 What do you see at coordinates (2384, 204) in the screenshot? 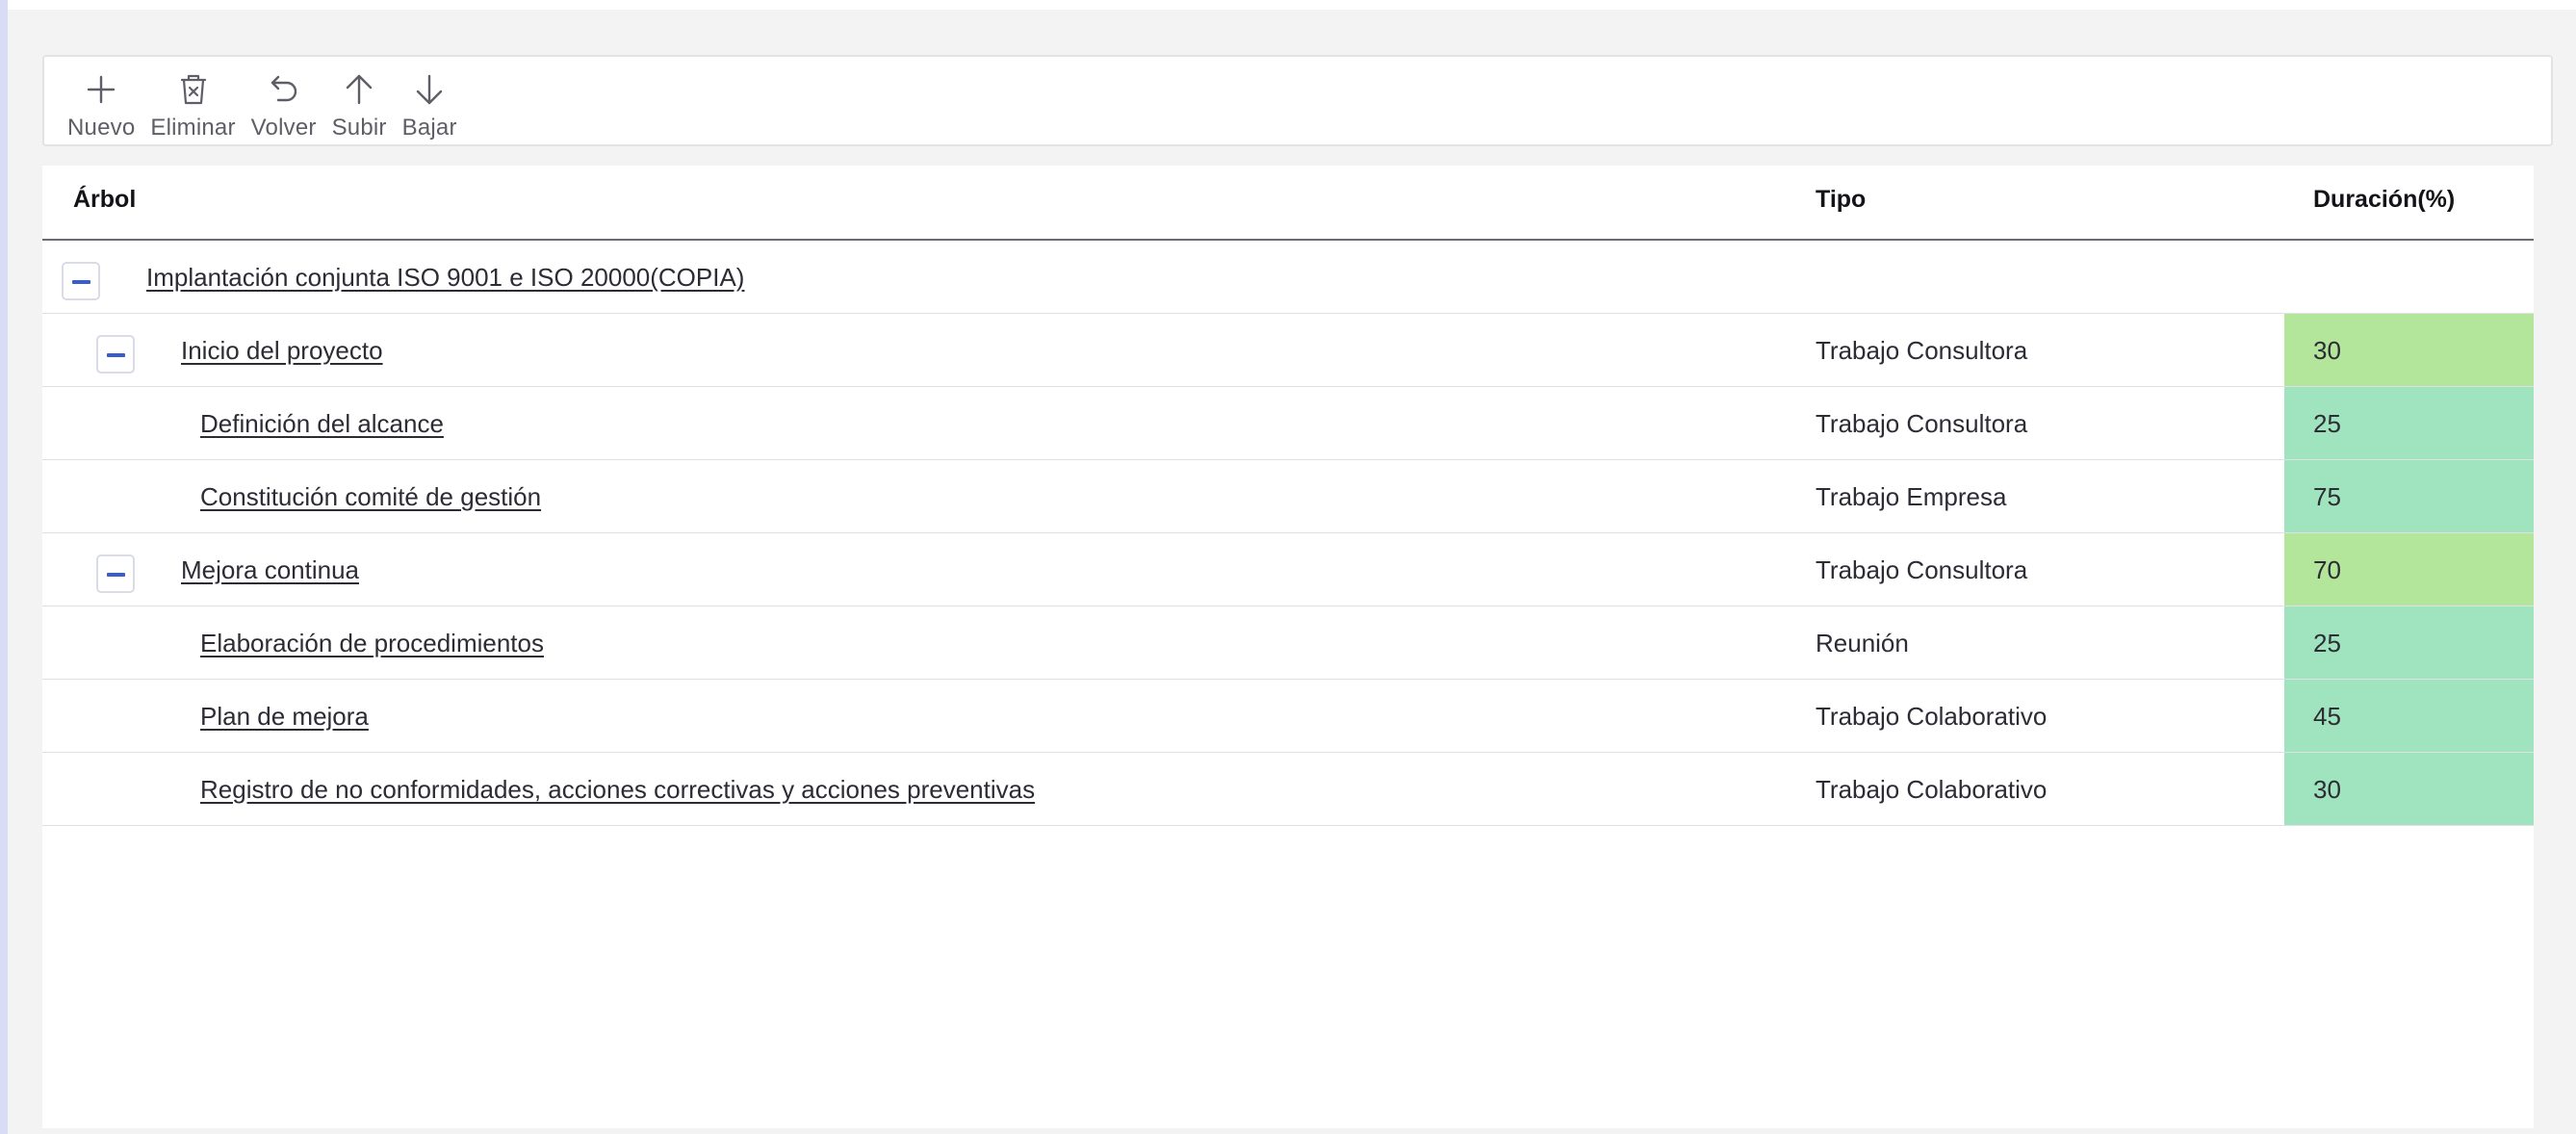
I see `column-header-duracion: Duración(%)` at bounding box center [2384, 204].